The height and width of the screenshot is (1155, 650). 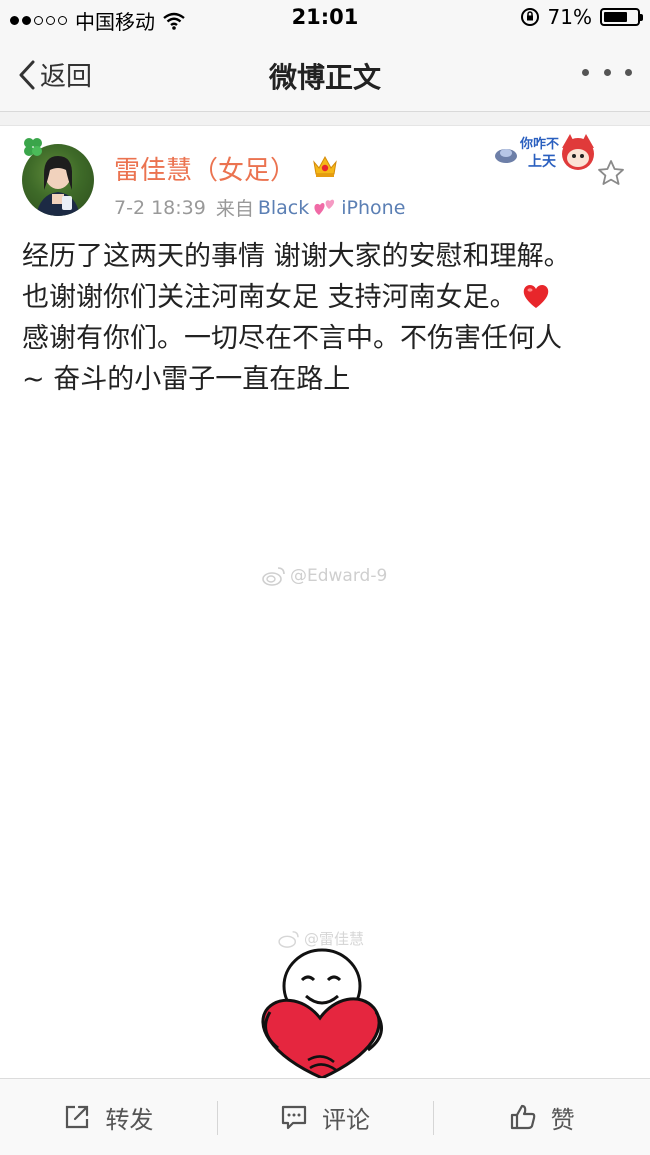 I want to click on battery-fill, so click(x=615, y=17).